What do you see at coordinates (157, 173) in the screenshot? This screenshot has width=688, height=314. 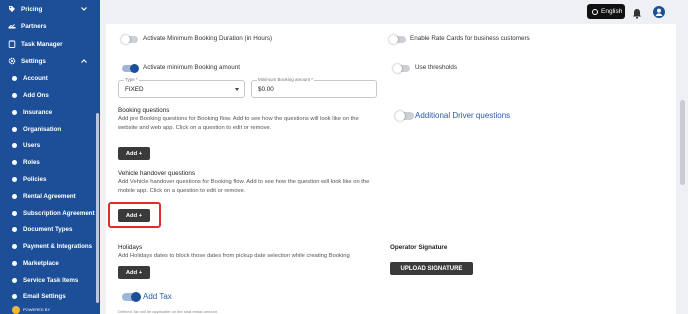 I see `vehicle-handover-title: Vehicle handover questions` at bounding box center [157, 173].